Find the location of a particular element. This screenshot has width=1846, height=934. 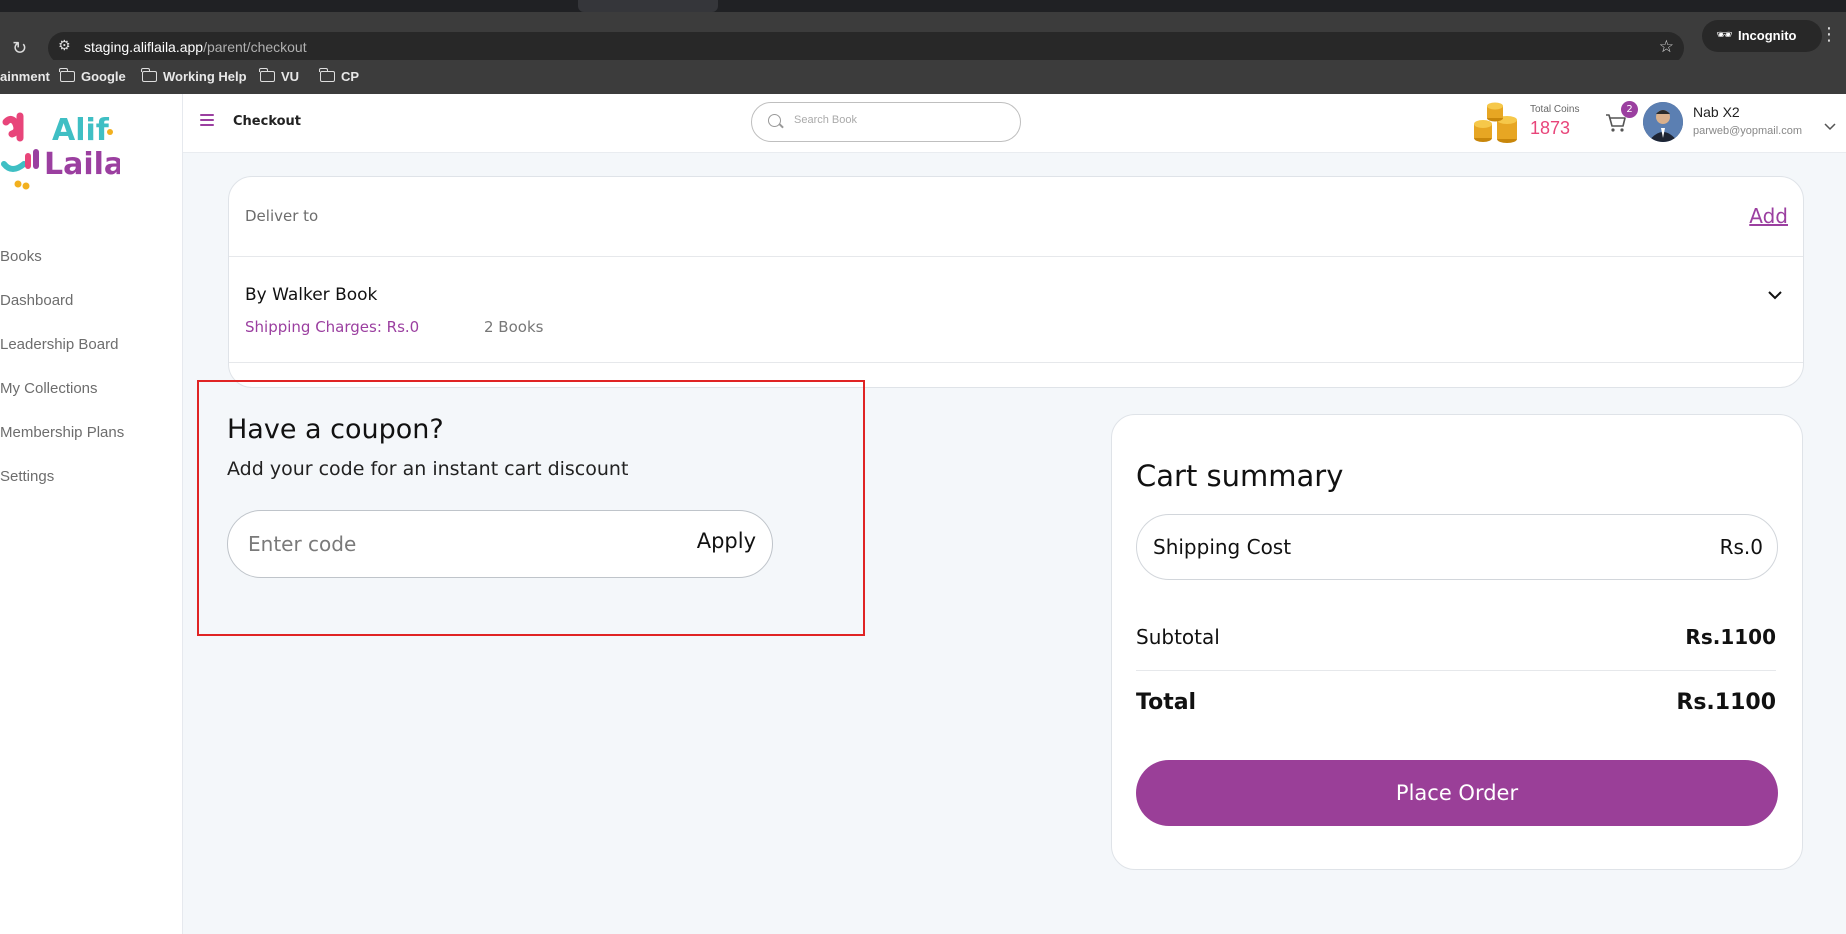

alif-laila-logo: Alif Laila is located at coordinates (62, 148).